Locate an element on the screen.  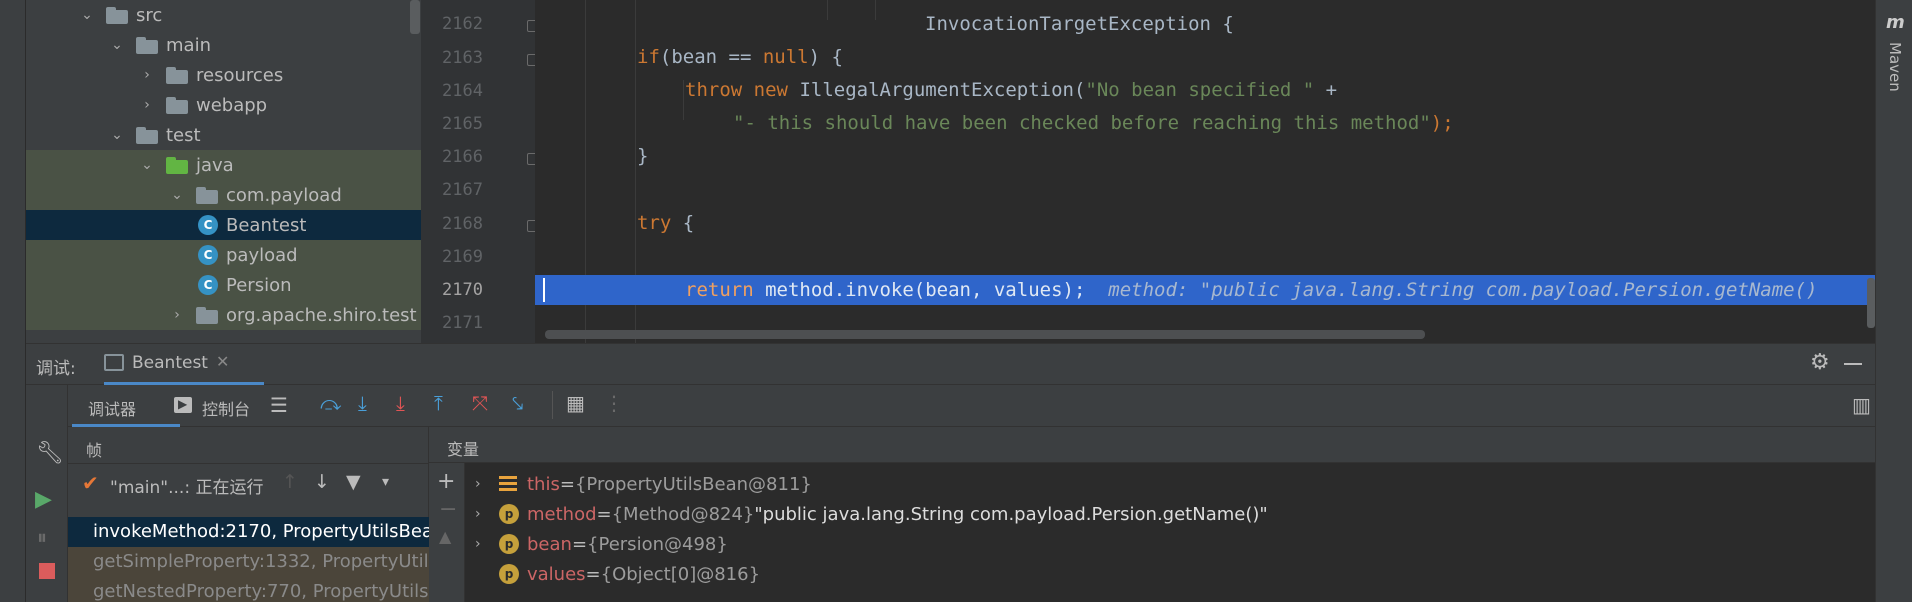
move-up-icon: ▲ is located at coordinates (445, 536).